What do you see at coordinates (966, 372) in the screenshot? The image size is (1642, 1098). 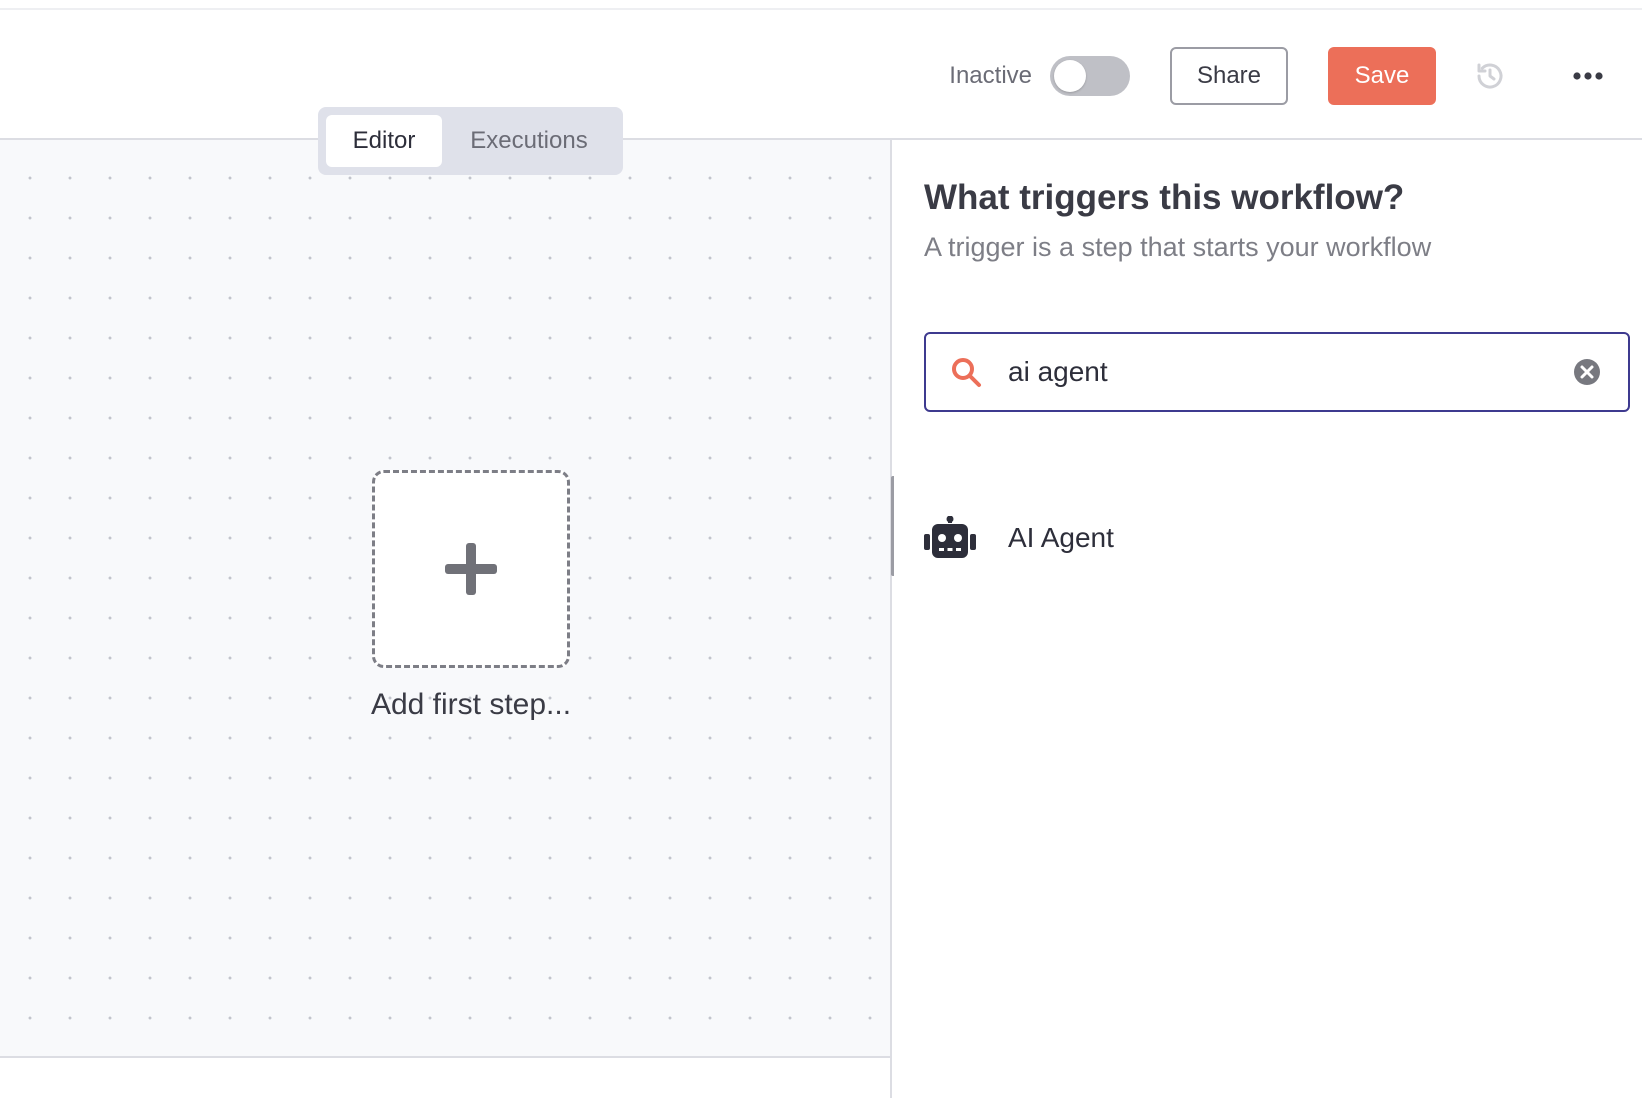 I see `search-icon` at bounding box center [966, 372].